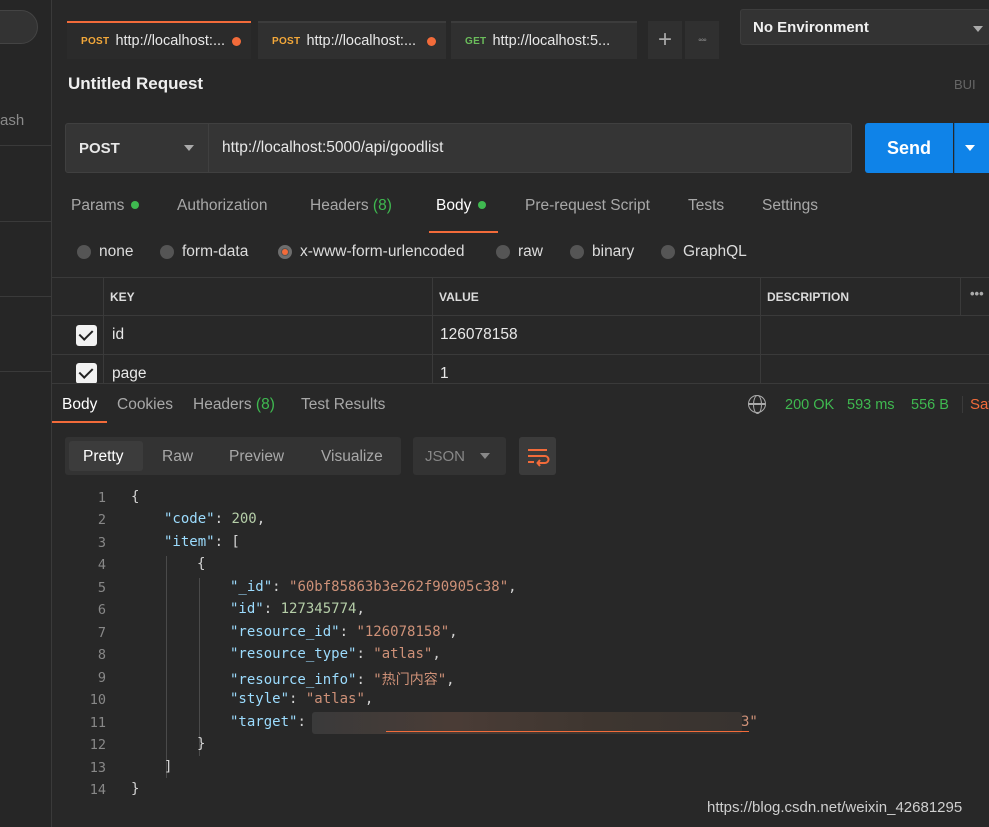 The width and height of the screenshot is (989, 827). Describe the element at coordinates (790, 206) in the screenshot. I see `tab-settings: Settings` at that location.